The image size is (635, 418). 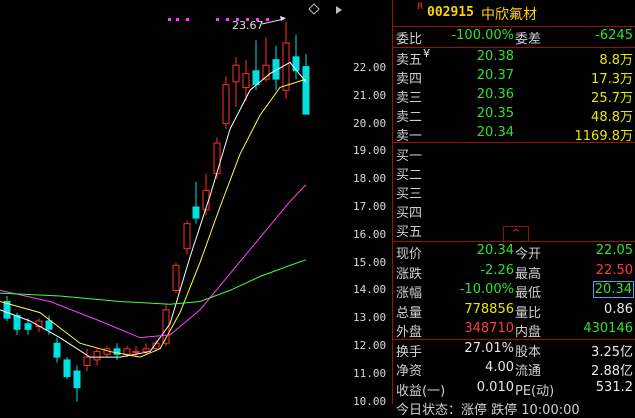 What do you see at coordinates (514, 330) in the screenshot?
I see `quote-row: 外盘 348710 内盘 430146` at bounding box center [514, 330].